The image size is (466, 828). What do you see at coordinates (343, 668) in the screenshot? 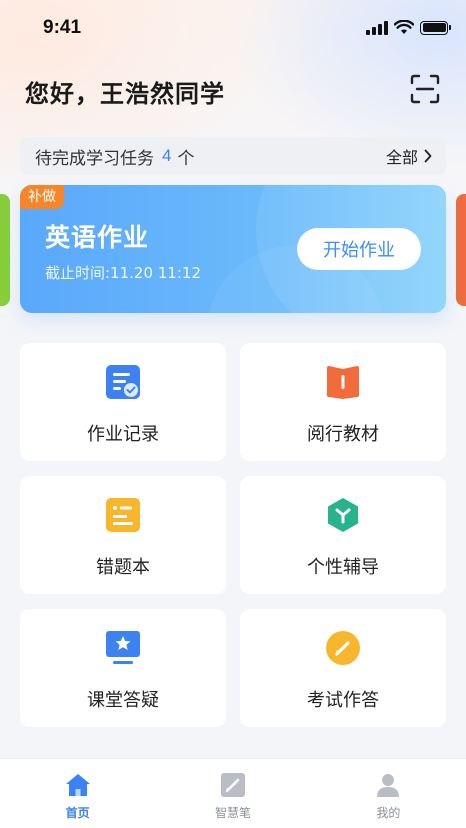
I see `feature-exam-answer: 考试作答` at bounding box center [343, 668].